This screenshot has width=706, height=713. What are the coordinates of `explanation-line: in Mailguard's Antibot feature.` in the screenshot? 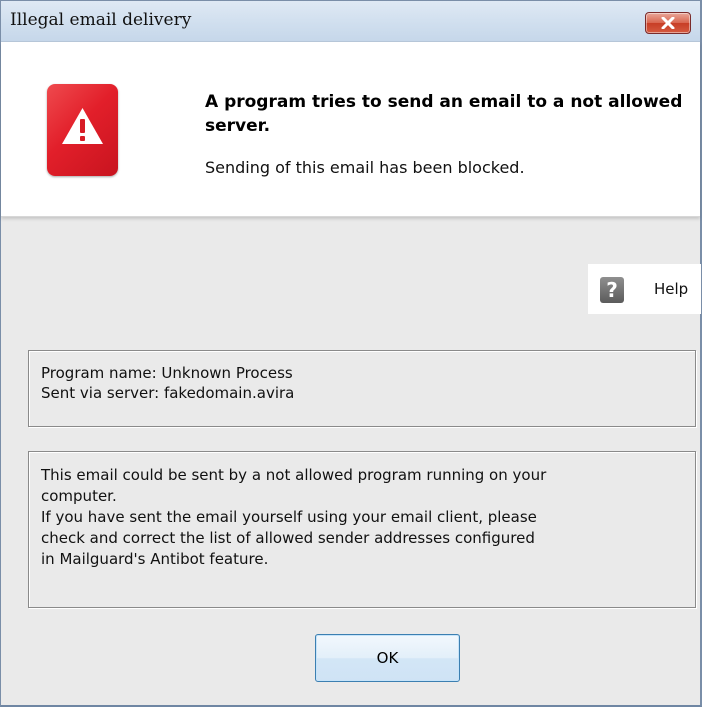 It's located at (155, 559).